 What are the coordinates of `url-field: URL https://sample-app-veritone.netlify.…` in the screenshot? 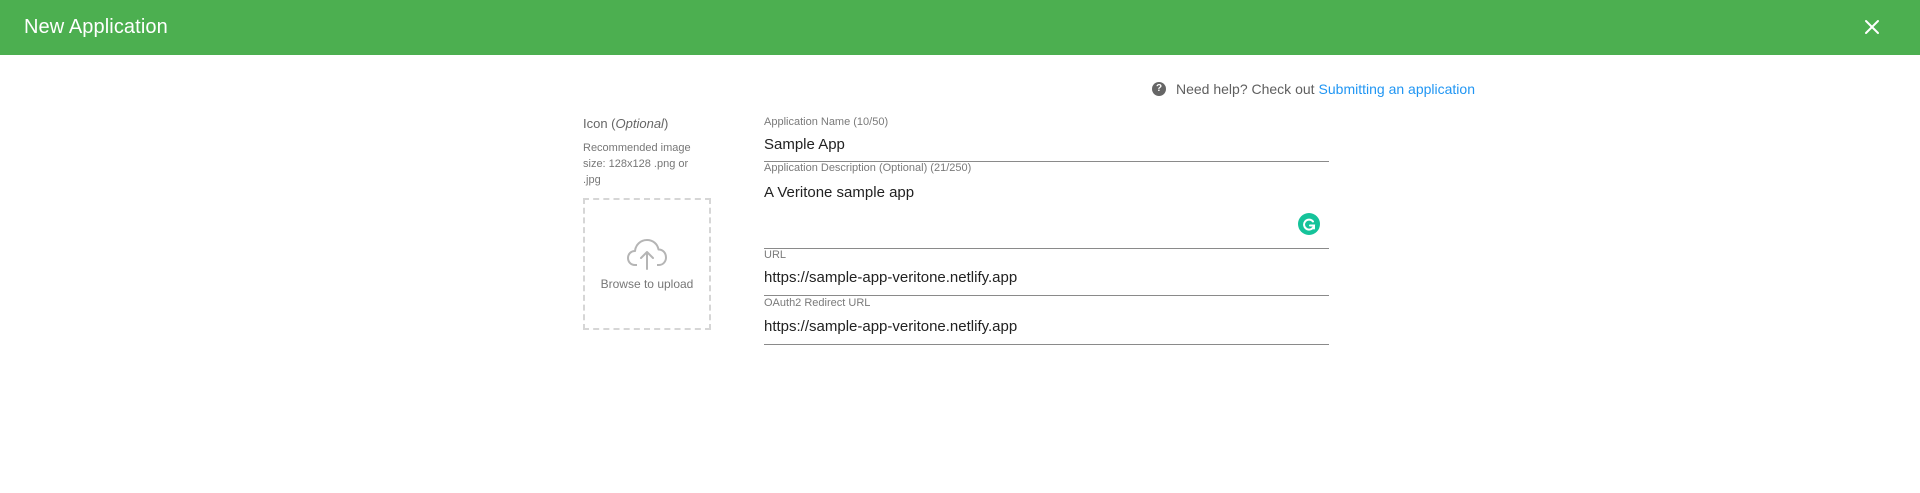 It's located at (1046, 272).